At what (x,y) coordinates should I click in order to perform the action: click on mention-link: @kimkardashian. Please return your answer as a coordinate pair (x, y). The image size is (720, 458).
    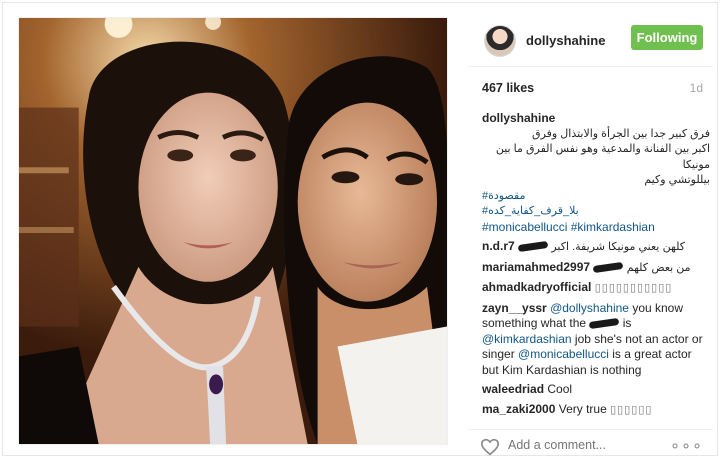
    Looking at the image, I should click on (527, 339).